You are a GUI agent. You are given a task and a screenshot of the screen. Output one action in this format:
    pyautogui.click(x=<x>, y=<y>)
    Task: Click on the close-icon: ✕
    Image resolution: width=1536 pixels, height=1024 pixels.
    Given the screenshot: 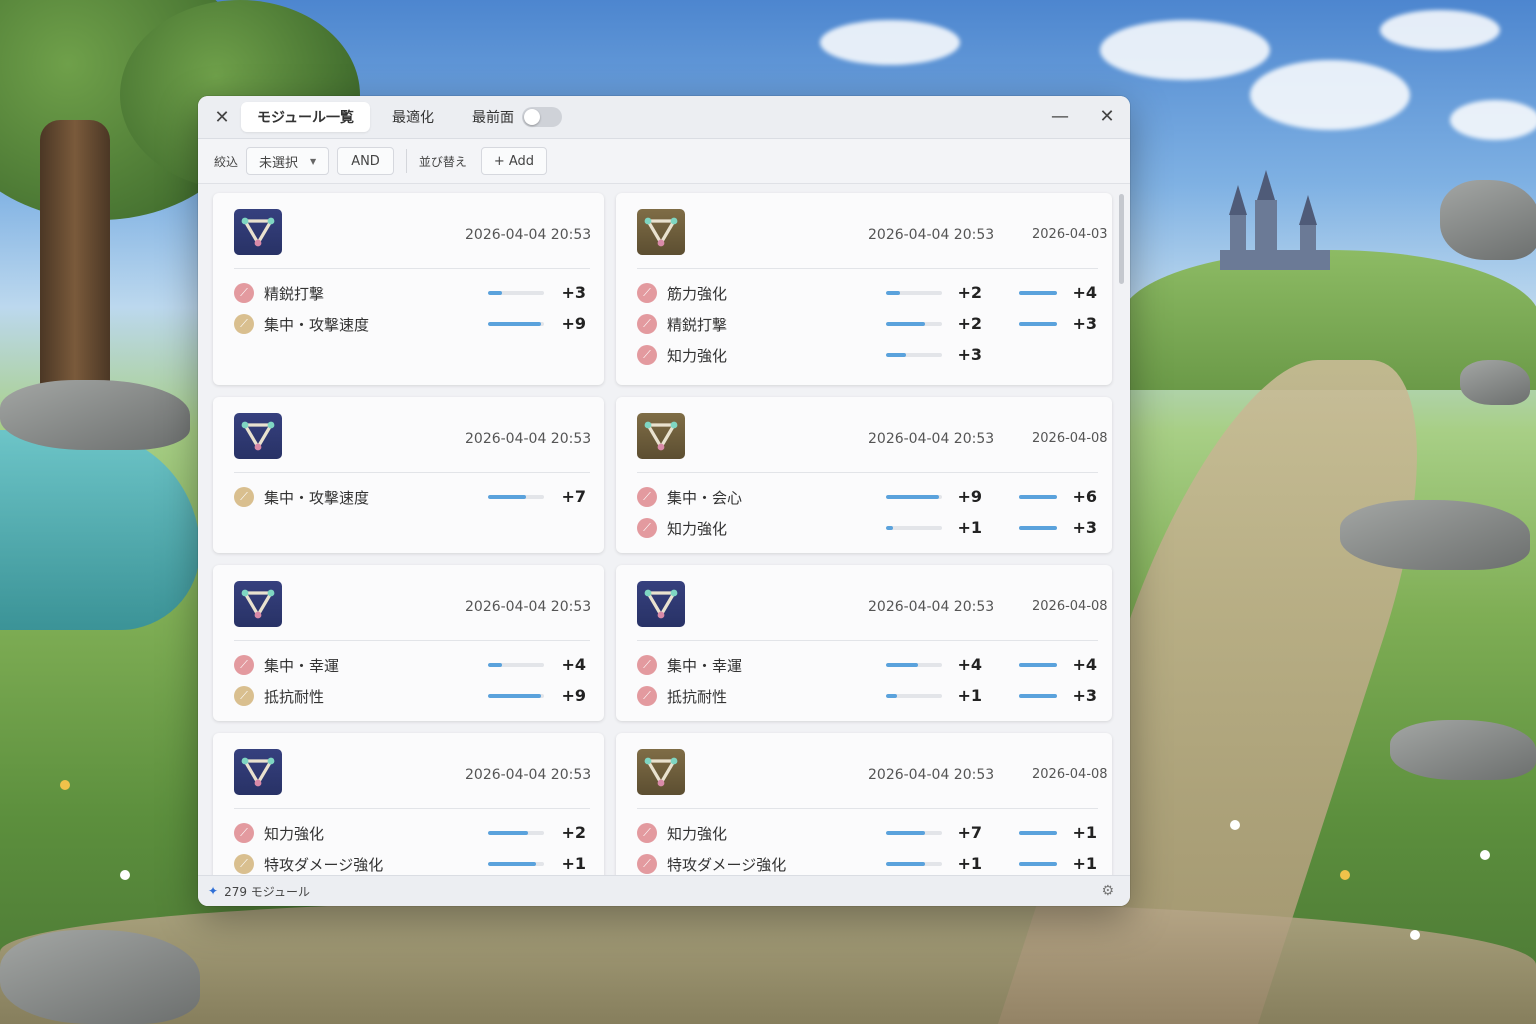 What is the action you would take?
    pyautogui.click(x=222, y=117)
    